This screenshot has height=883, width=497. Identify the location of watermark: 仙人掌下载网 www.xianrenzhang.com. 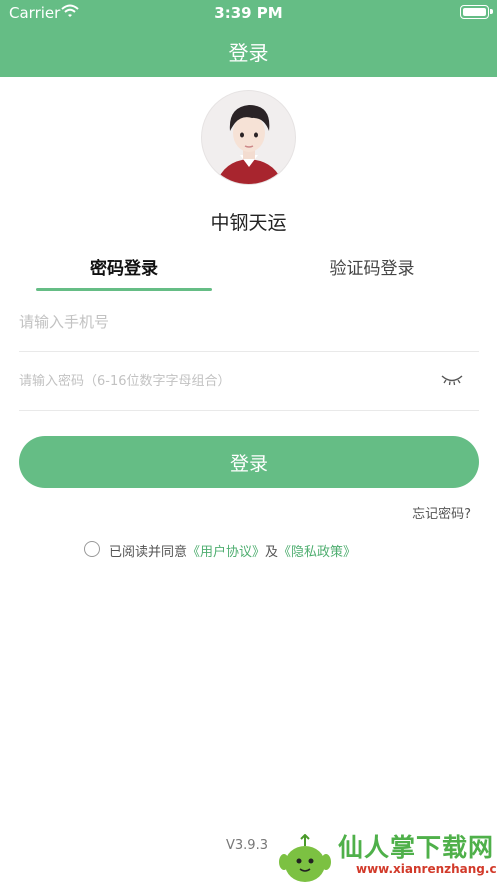
(386, 854).